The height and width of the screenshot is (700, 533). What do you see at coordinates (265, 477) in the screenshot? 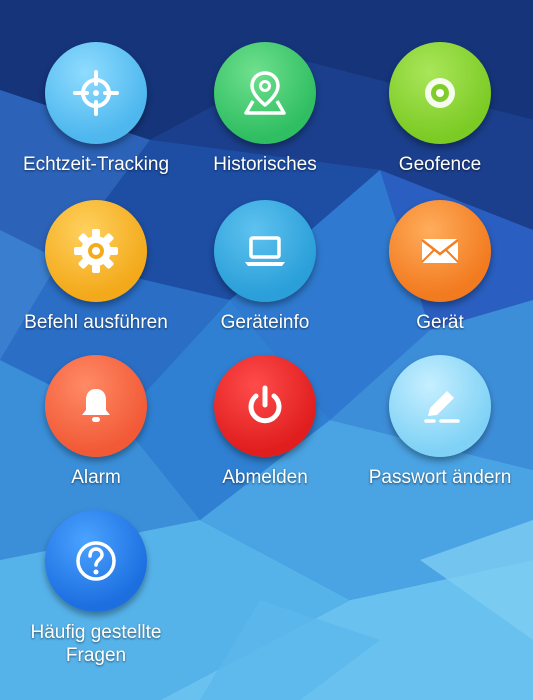
I see `menu-item-label: Abmelden` at bounding box center [265, 477].